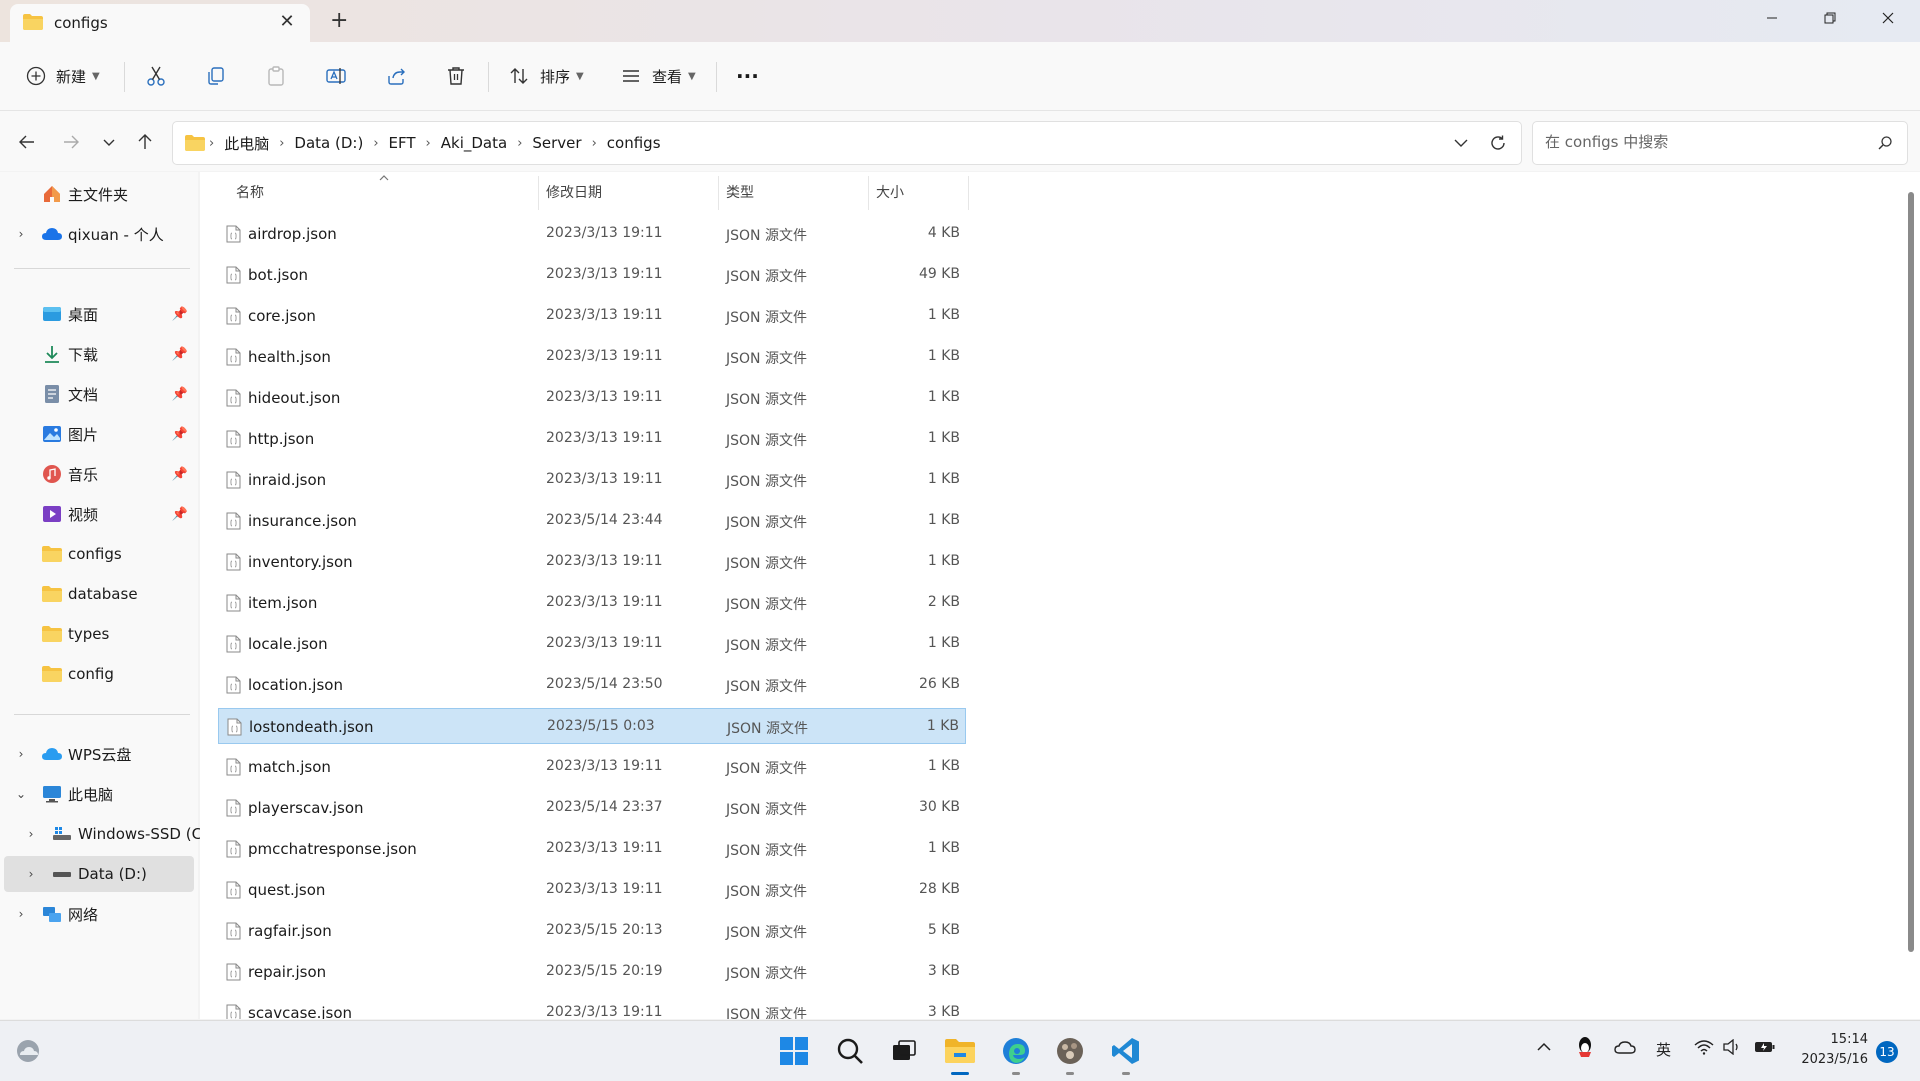 The image size is (1920, 1081). What do you see at coordinates (1830, 1050) in the screenshot?
I see `clock: 15:14 2023/5/16` at bounding box center [1830, 1050].